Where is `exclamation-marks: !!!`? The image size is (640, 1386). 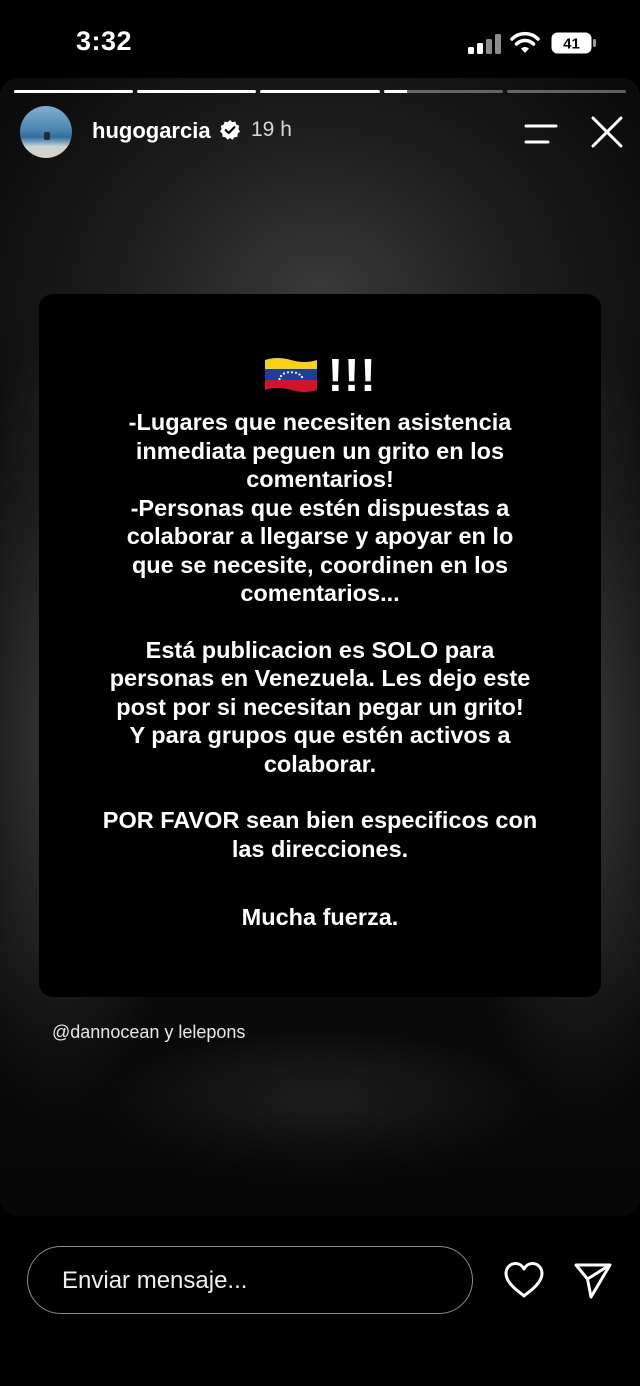
exclamation-marks: !!! is located at coordinates (352, 375).